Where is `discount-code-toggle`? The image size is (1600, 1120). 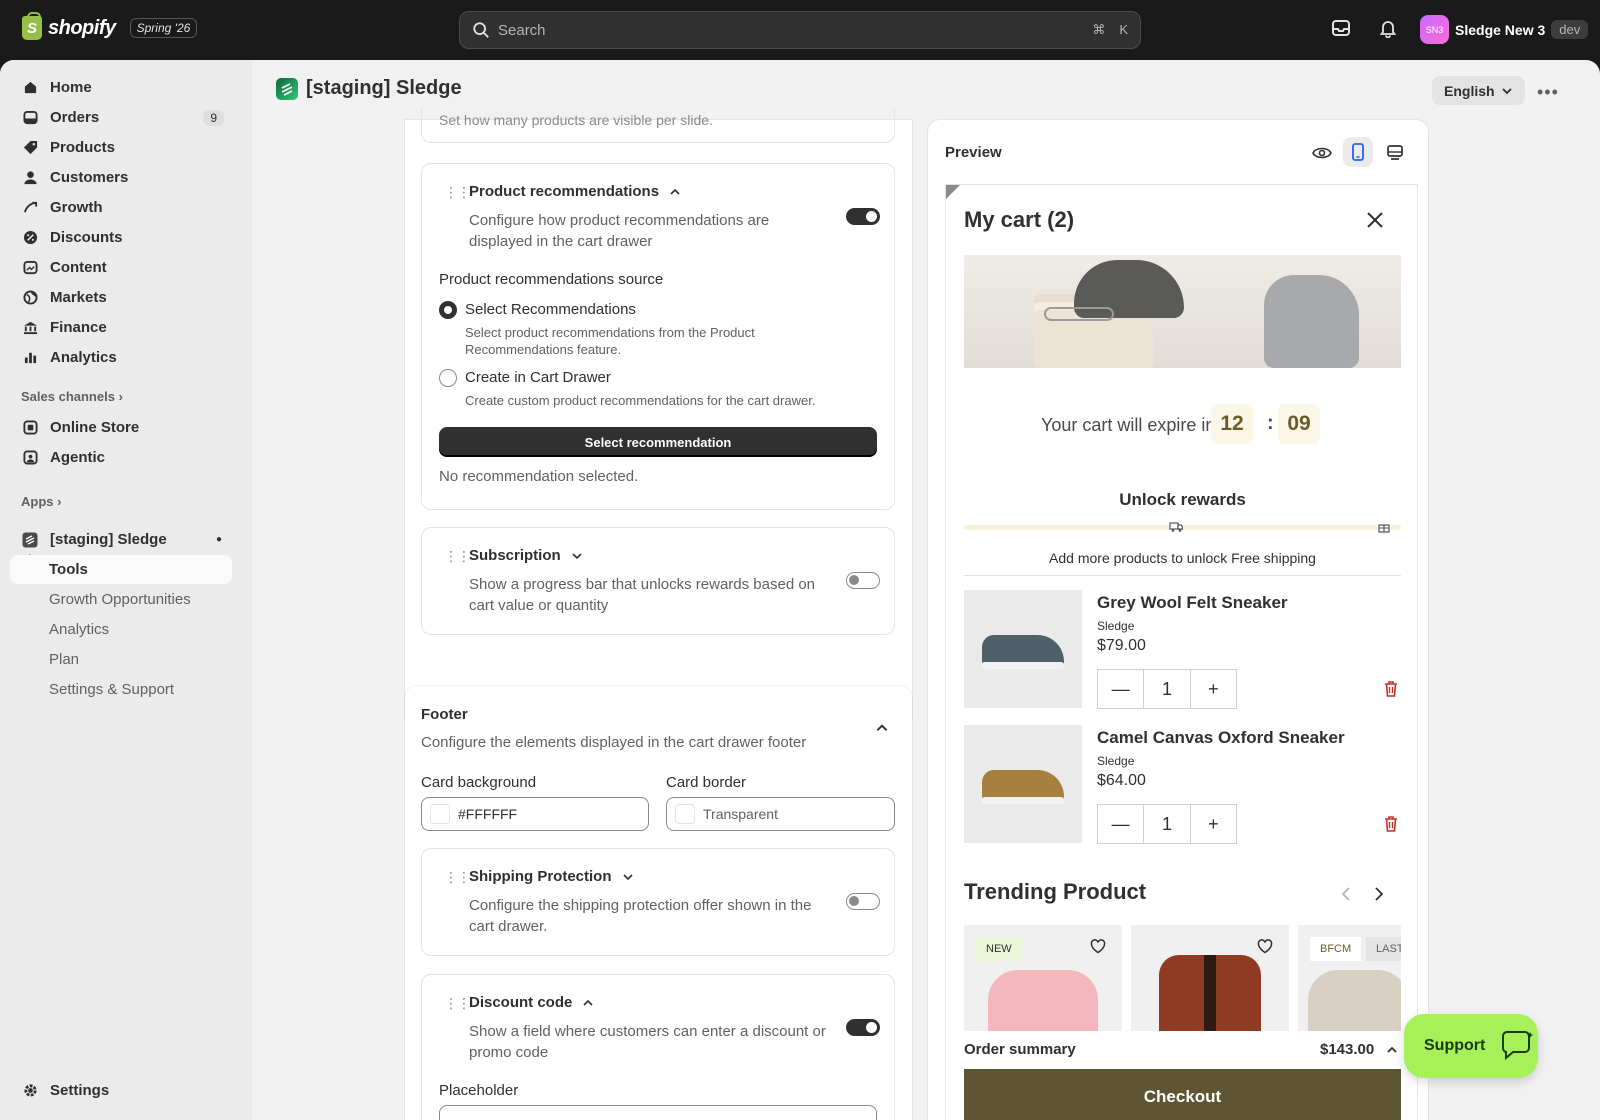 discount-code-toggle is located at coordinates (863, 1027).